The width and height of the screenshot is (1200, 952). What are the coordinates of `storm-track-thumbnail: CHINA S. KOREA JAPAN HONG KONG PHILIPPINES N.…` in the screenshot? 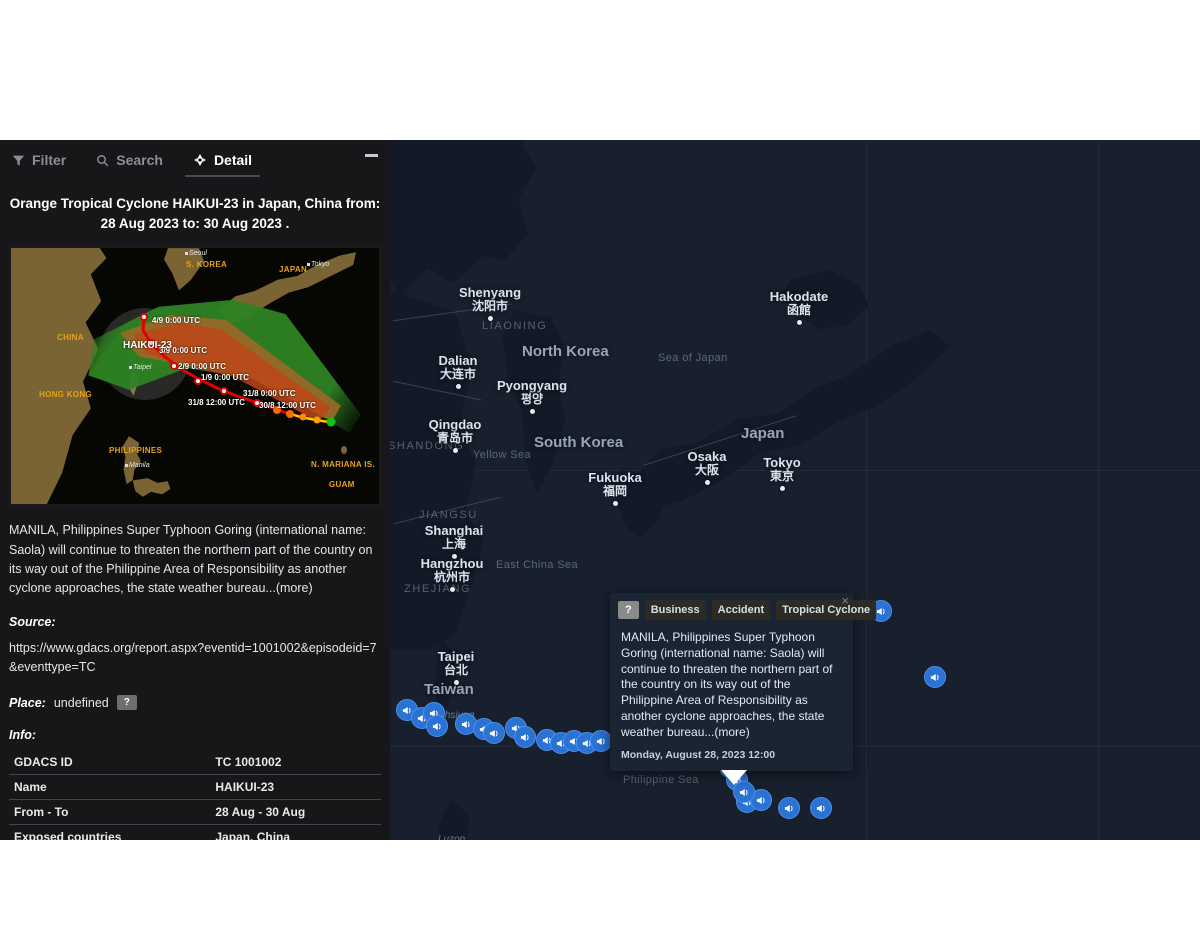 It's located at (195, 376).